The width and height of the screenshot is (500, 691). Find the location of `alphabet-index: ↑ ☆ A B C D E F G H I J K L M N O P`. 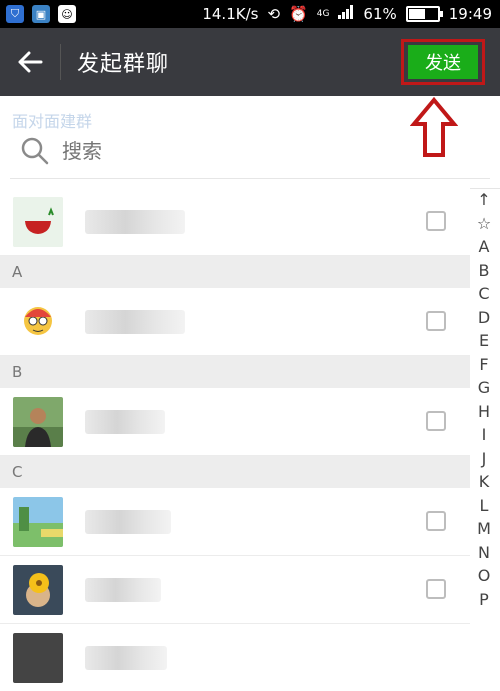

alphabet-index: ↑ ☆ A B C D E F G H I J K L M N O P is located at coordinates (484, 399).